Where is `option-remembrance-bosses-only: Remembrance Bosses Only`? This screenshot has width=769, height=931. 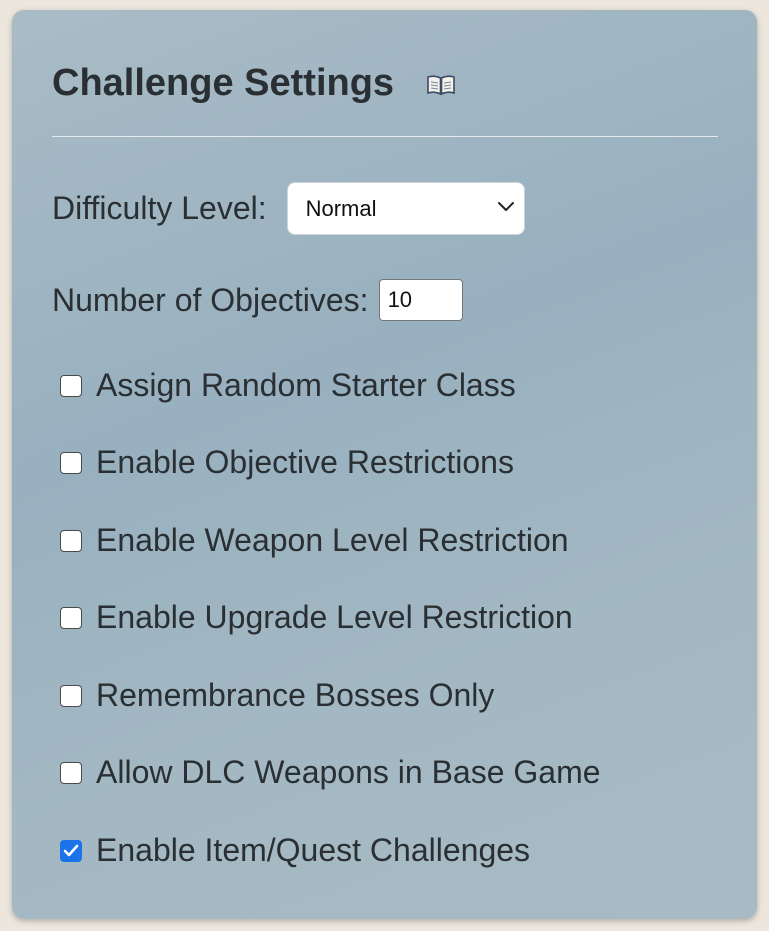 option-remembrance-bosses-only: Remembrance Bosses Only is located at coordinates (277, 695).